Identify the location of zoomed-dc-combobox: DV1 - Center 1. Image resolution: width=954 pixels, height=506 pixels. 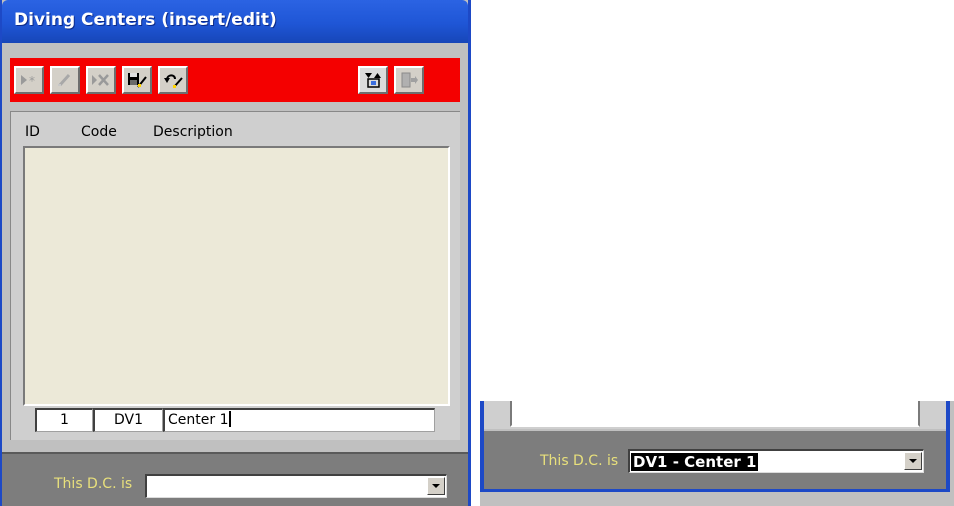
(776, 461).